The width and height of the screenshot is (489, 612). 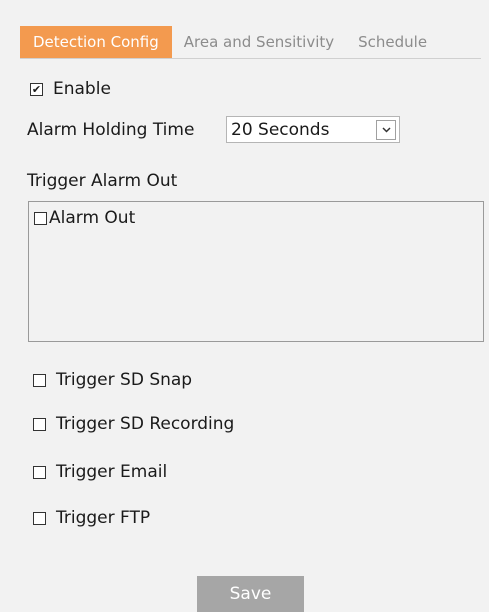 I want to click on alarm-holding-time-label: Alarm Holding Time, so click(x=111, y=130).